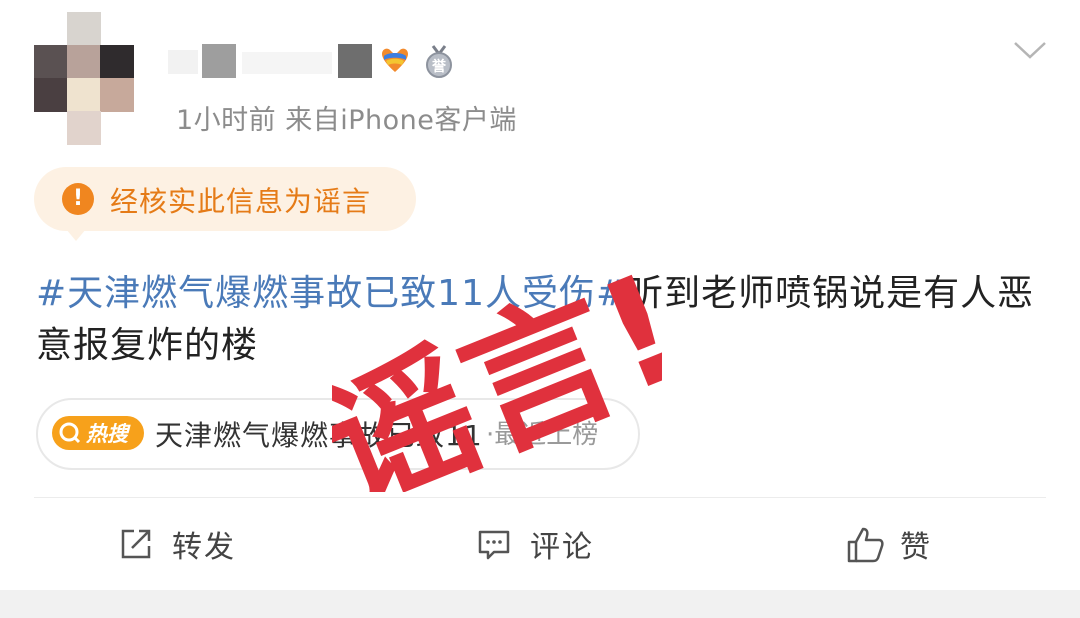 This screenshot has height=618, width=1080. I want to click on repost-label: 转发, so click(204, 547).